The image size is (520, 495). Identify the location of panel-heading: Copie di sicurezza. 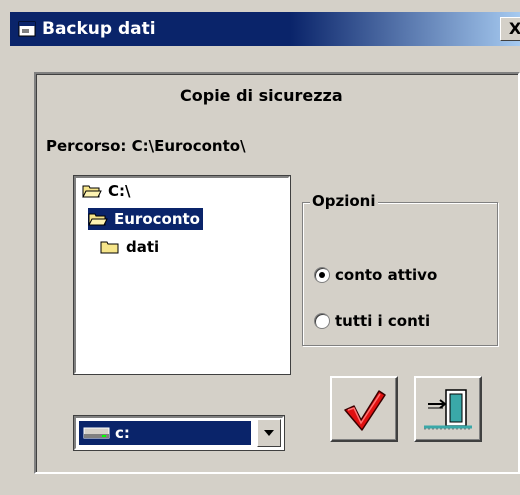
(261, 95).